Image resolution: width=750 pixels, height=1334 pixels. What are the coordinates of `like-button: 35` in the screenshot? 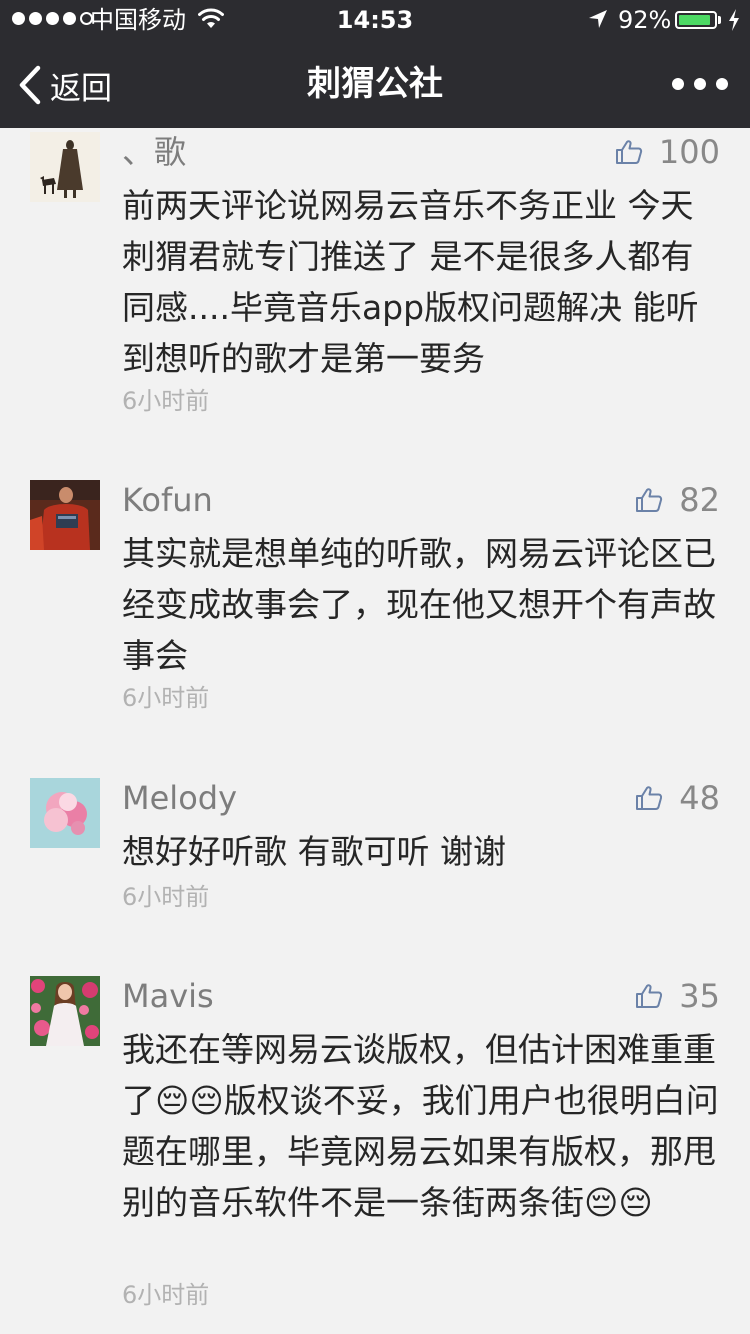 It's located at (677, 996).